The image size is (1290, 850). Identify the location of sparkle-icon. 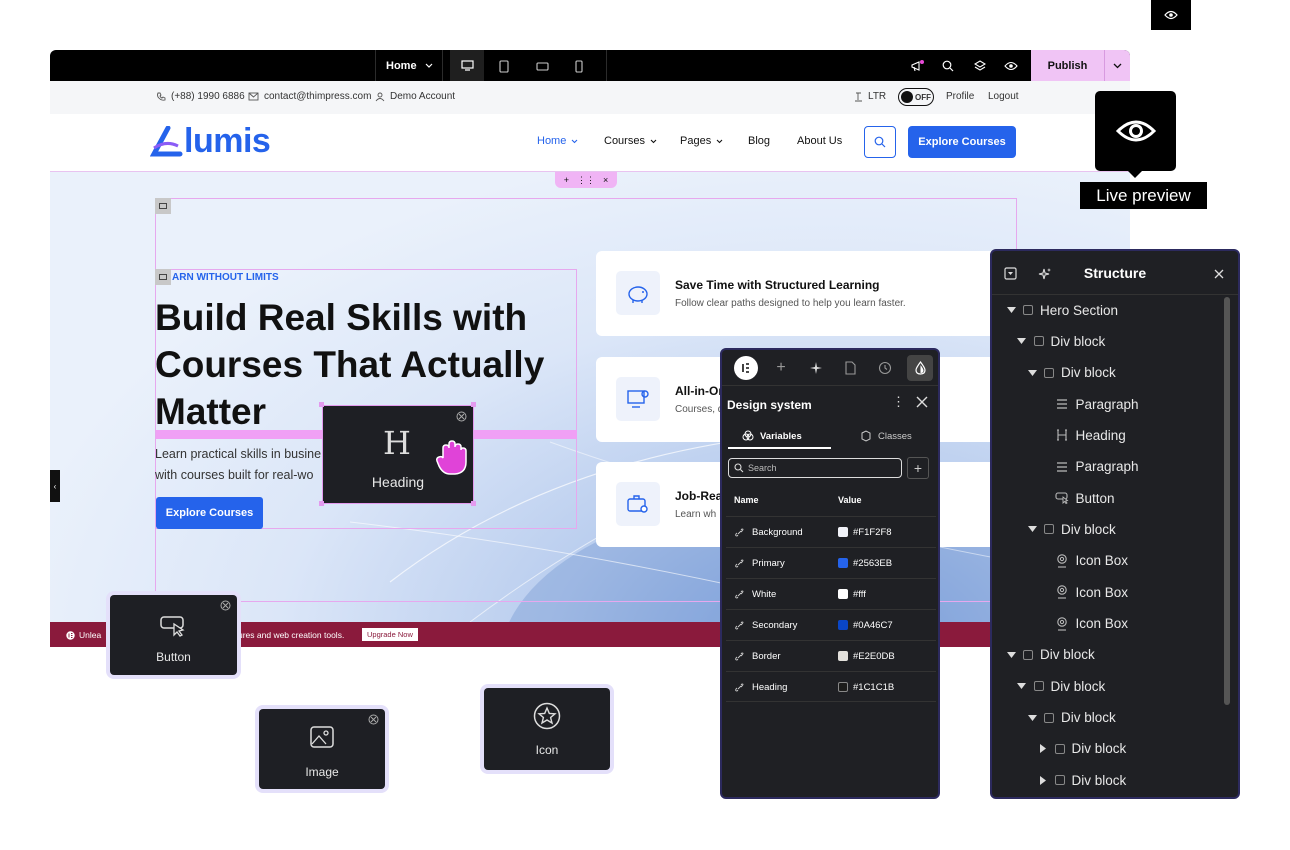
(816, 368).